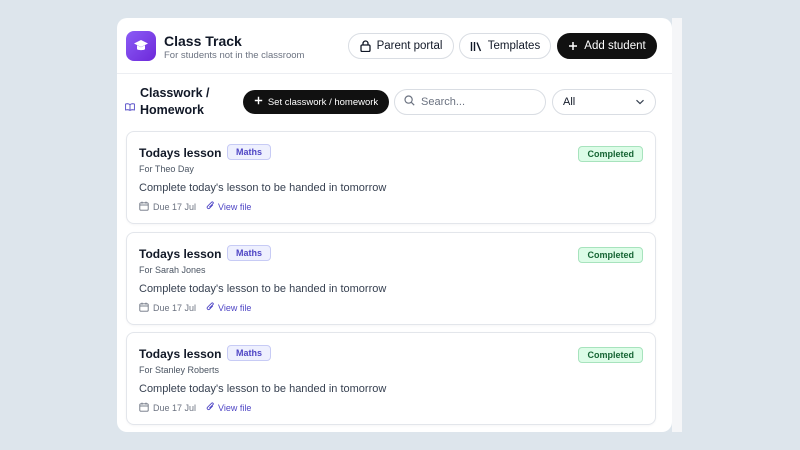 The width and height of the screenshot is (800, 450). I want to click on add-student-button: Add student, so click(607, 46).